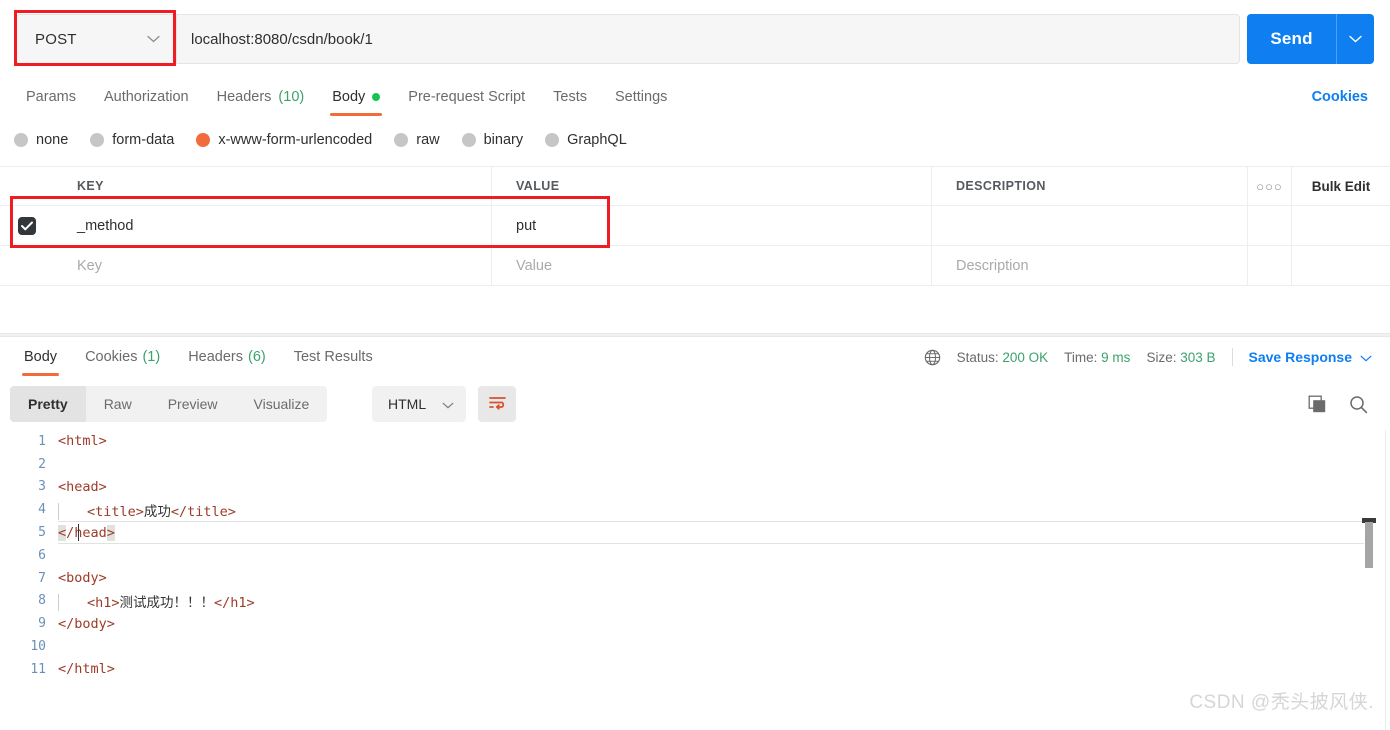 The width and height of the screenshot is (1390, 730). What do you see at coordinates (695, 669) in the screenshot?
I see `code-line: 11 </html>` at bounding box center [695, 669].